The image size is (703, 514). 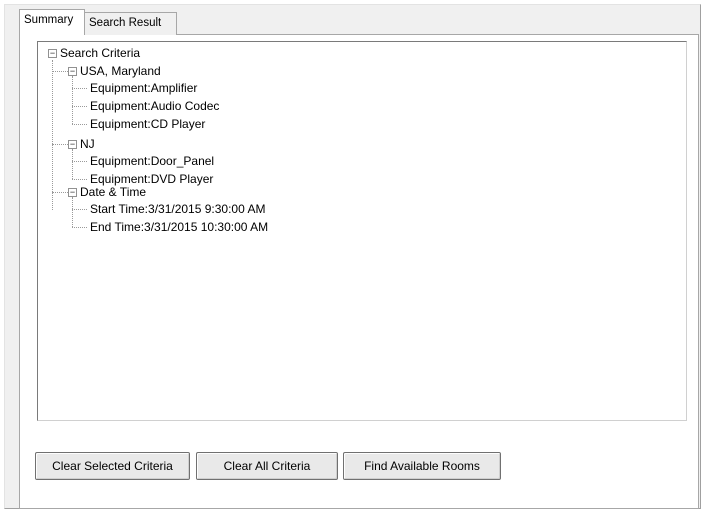 What do you see at coordinates (112, 466) in the screenshot?
I see `clear-selected-criteria-button: Clear Selected Criteria` at bounding box center [112, 466].